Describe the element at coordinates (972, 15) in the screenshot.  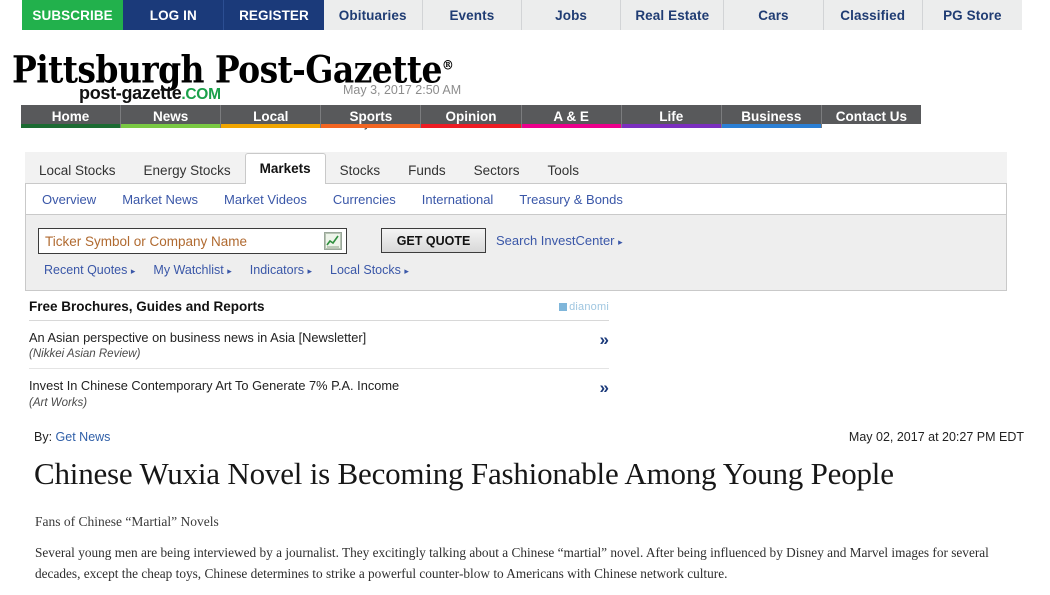
I see `topbar-item-pg-store: PG Store` at that location.